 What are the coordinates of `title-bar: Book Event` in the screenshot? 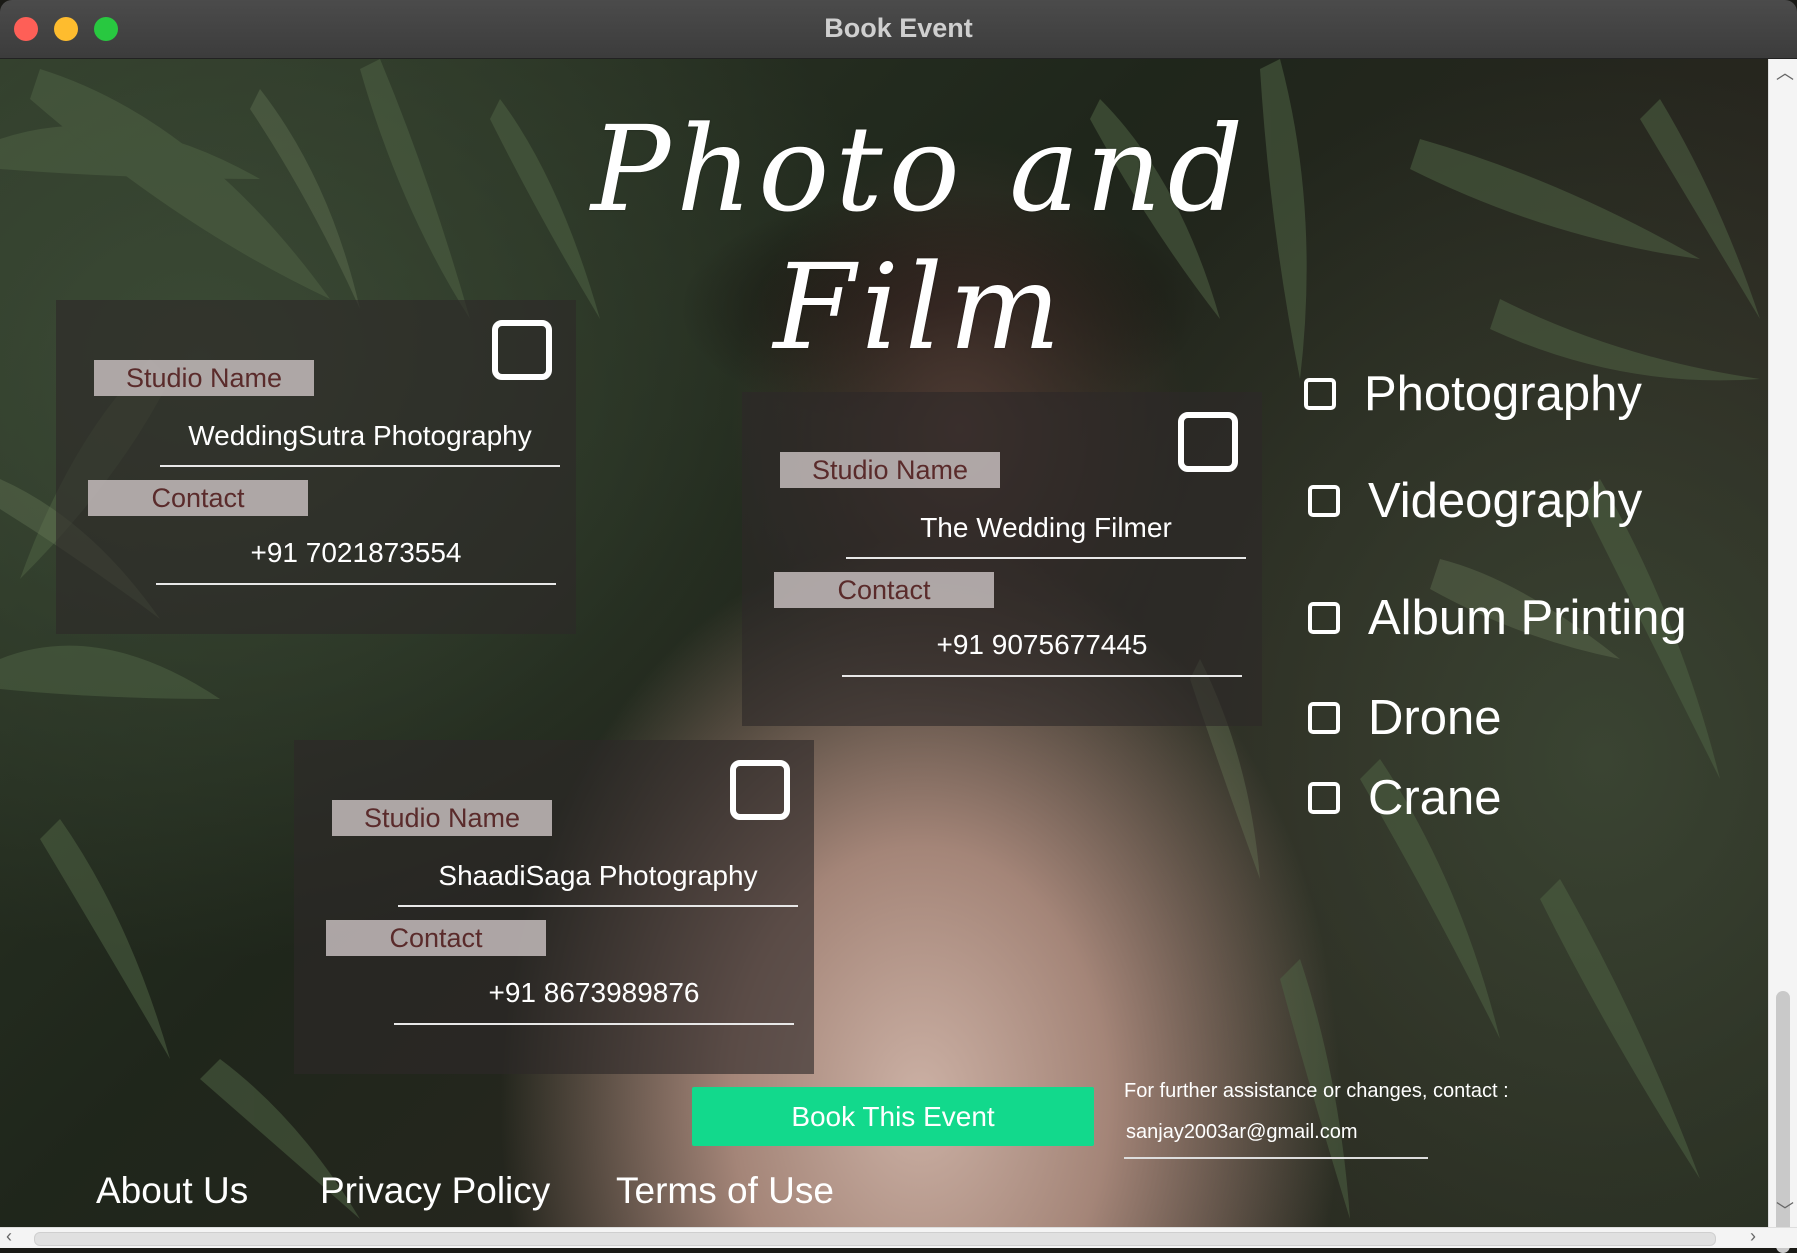 It's located at (898, 29).